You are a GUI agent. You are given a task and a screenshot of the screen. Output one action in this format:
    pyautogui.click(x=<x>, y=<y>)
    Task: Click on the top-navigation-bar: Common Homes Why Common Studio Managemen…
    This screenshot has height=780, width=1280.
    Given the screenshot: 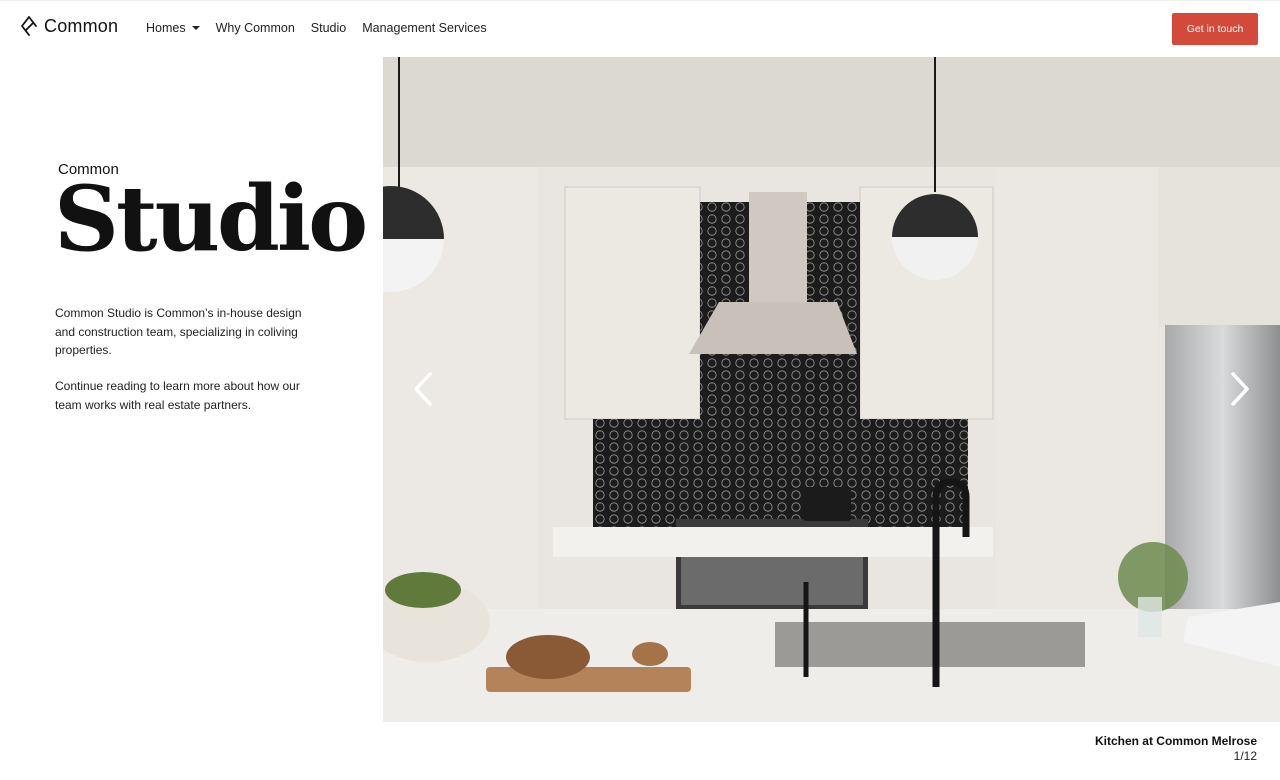 What is the action you would take?
    pyautogui.click(x=640, y=28)
    